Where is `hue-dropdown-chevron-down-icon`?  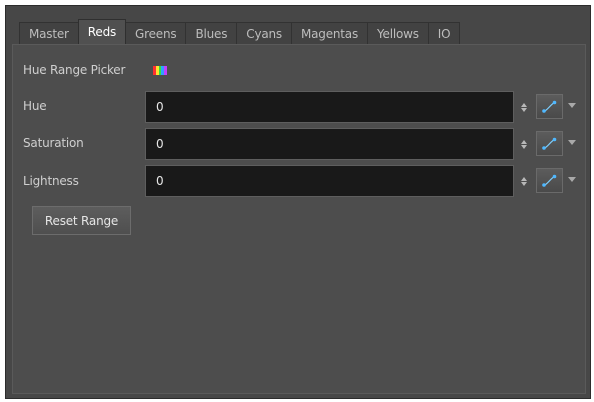
hue-dropdown-chevron-down-icon is located at coordinates (572, 105).